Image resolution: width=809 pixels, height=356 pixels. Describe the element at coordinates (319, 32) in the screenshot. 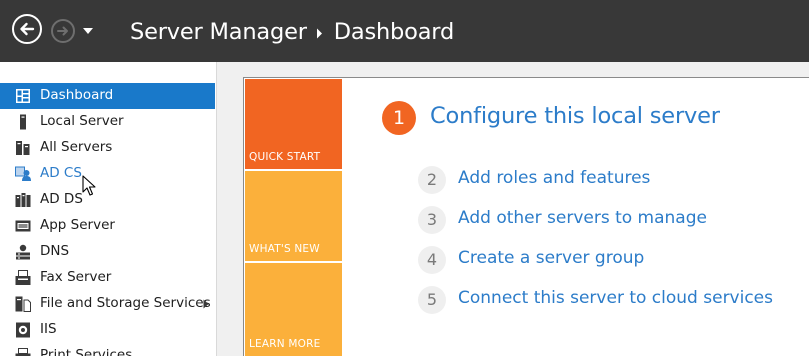

I see `breadcrumb-separator-icon` at that location.